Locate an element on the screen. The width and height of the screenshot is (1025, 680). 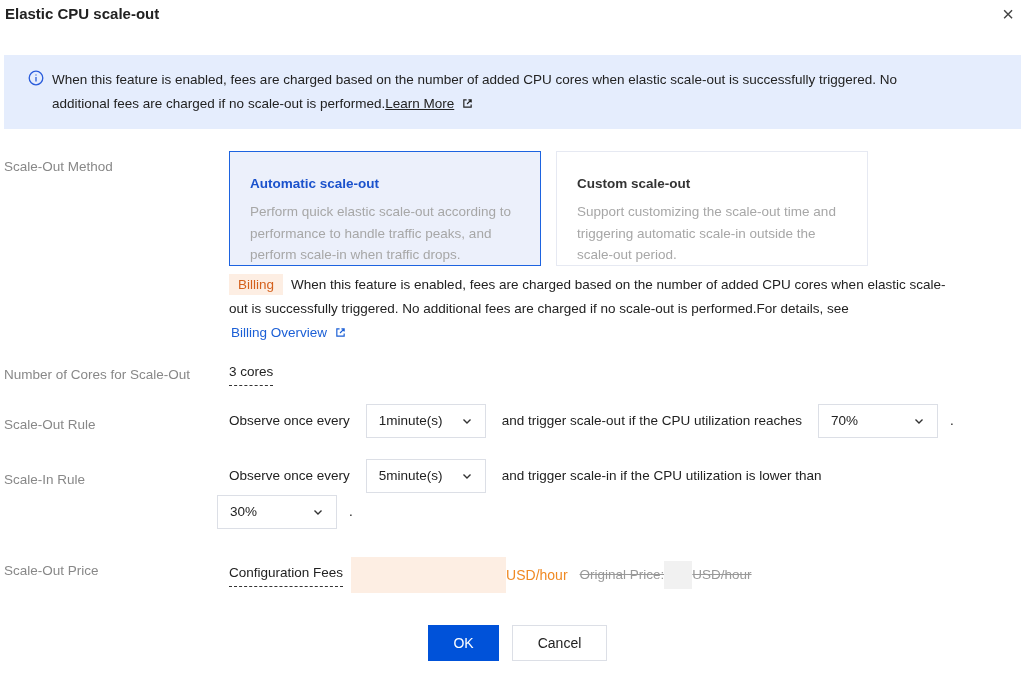
fee-label: Configuration Fees is located at coordinates (286, 575).